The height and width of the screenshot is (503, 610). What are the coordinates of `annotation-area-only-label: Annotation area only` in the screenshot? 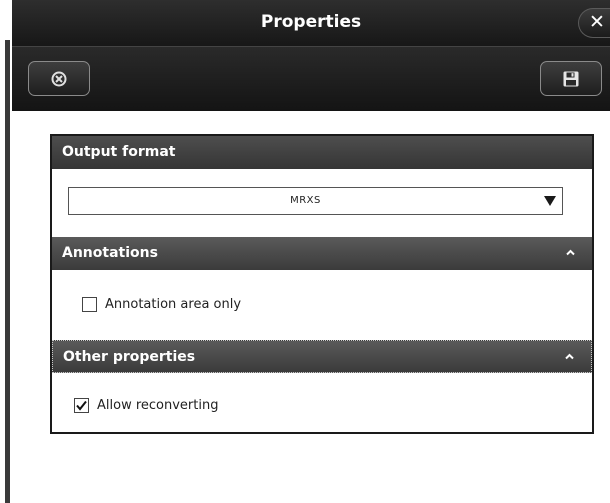 It's located at (173, 304).